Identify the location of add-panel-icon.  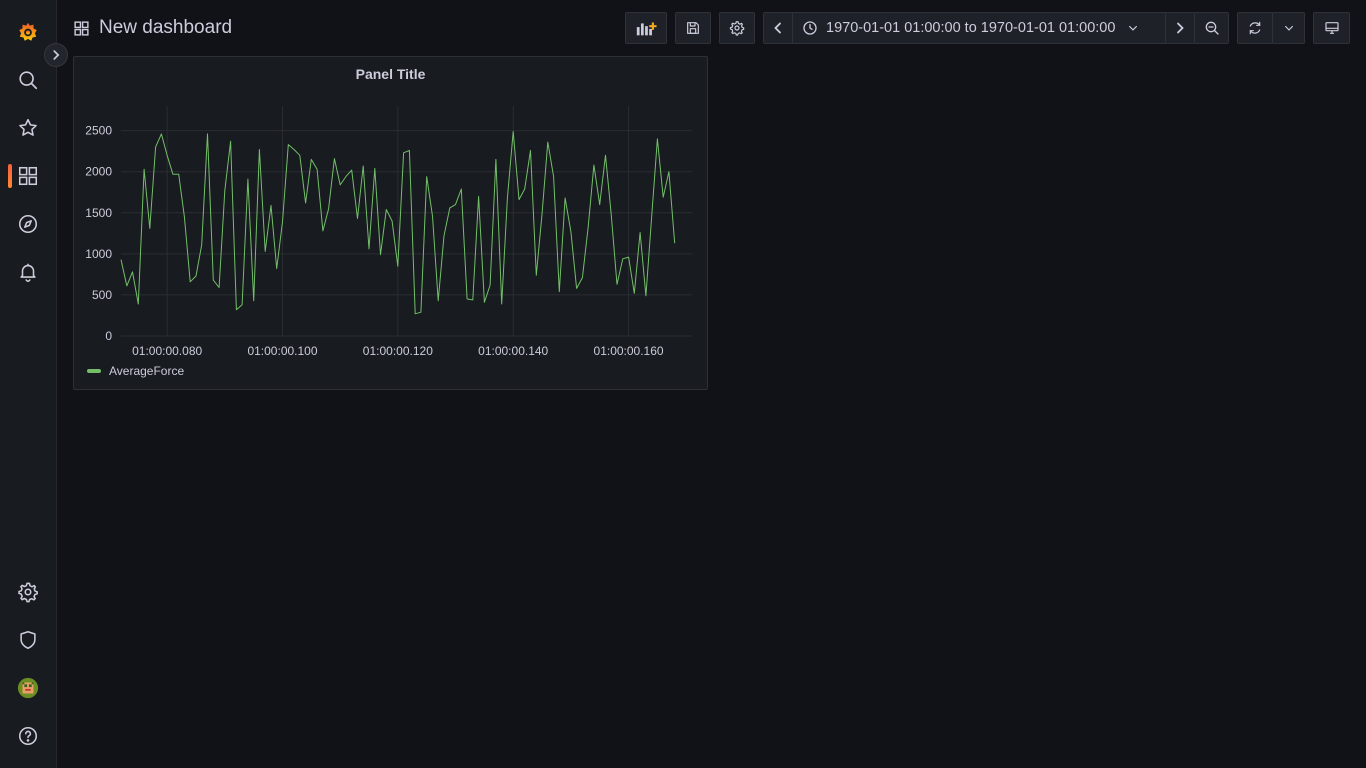
(646, 29).